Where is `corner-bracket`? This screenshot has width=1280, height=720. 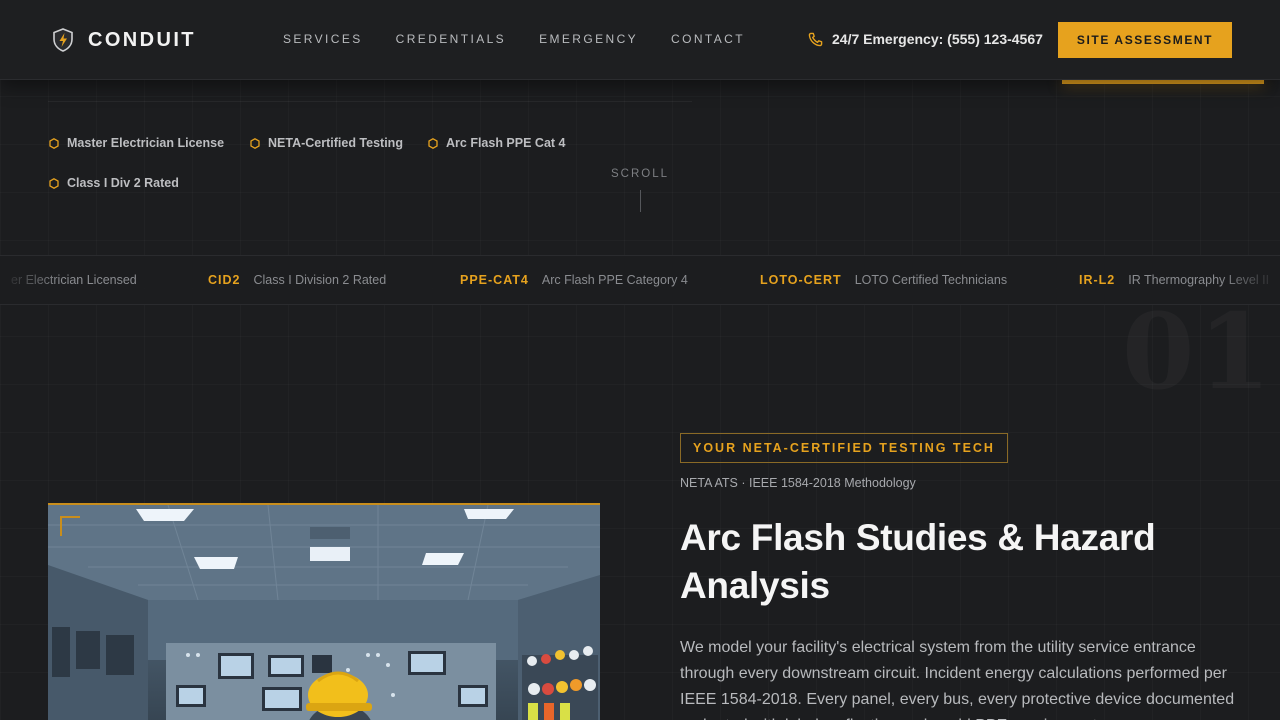
corner-bracket is located at coordinates (70, 526).